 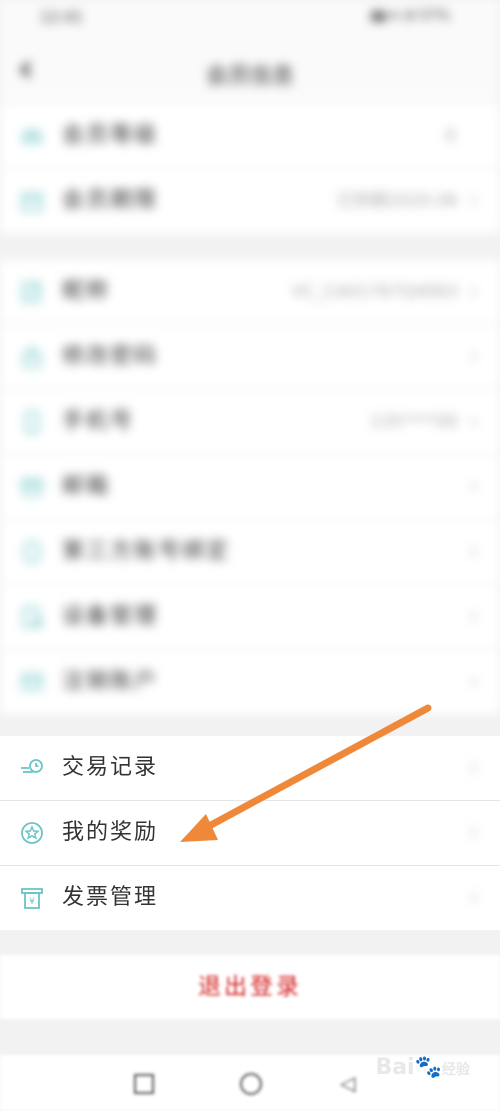 What do you see at coordinates (306, 773) in the screenshot?
I see `annotation-arrow-icon` at bounding box center [306, 773].